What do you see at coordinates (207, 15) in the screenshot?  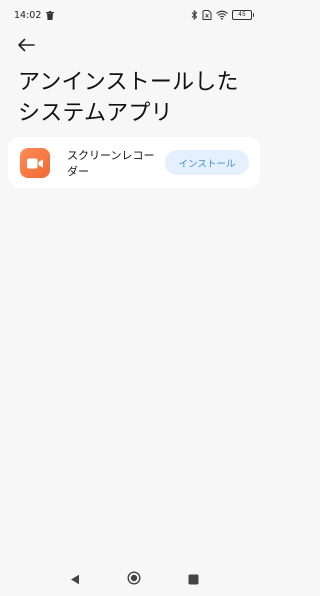 I see `sim-card-icon` at bounding box center [207, 15].